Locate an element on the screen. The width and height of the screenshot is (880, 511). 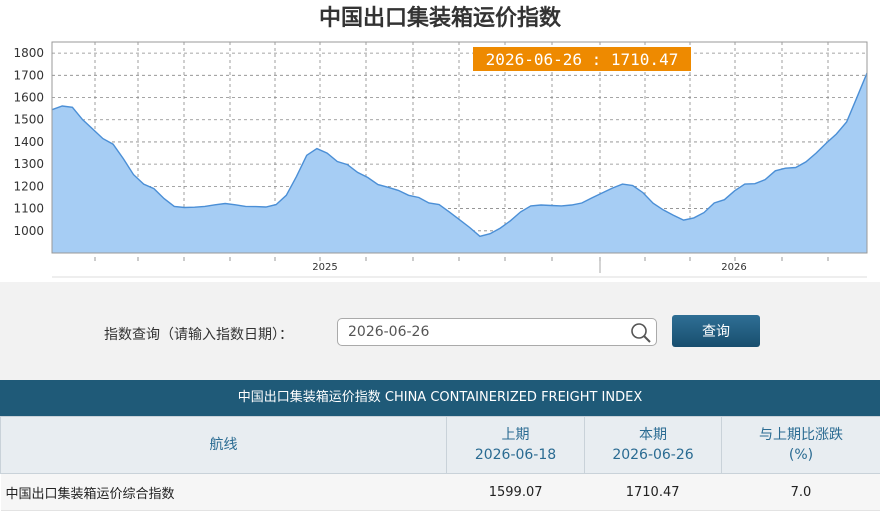
header-previous: 上期 2026-06-18 is located at coordinates (516, 445).